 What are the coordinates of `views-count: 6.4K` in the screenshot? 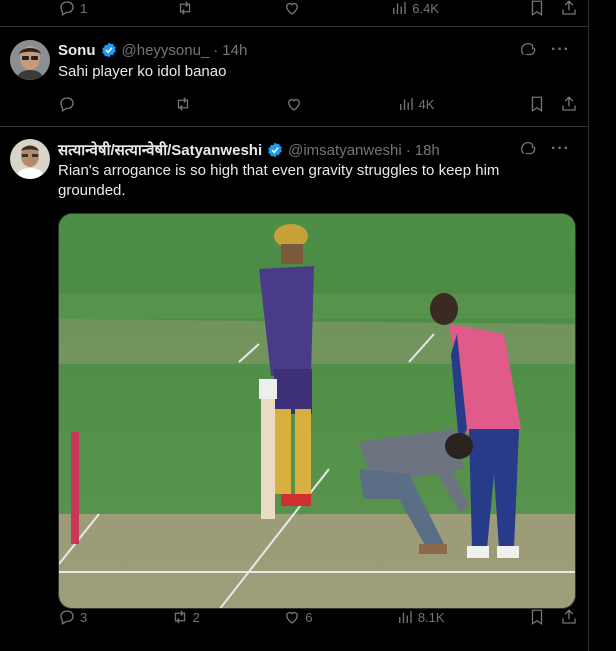 It's located at (425, 8).